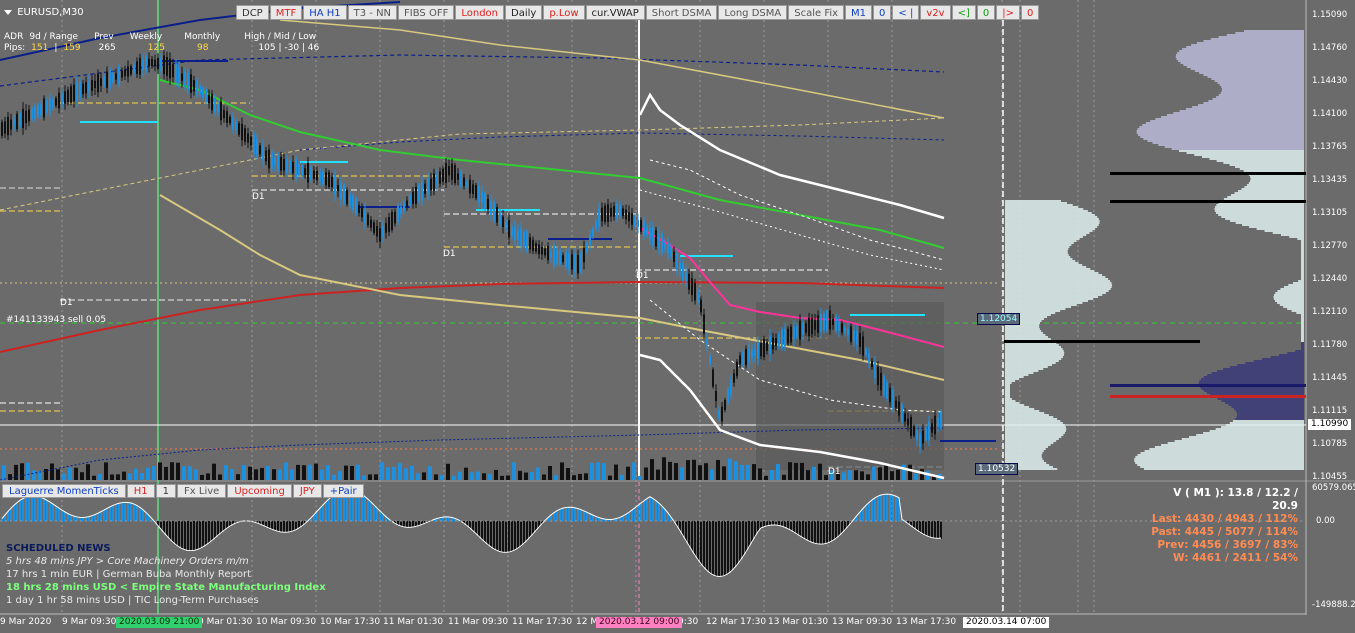 The width and height of the screenshot is (1355, 633). Describe the element at coordinates (935, 12) in the screenshot. I see `toolbar-button-15: v2v` at that location.